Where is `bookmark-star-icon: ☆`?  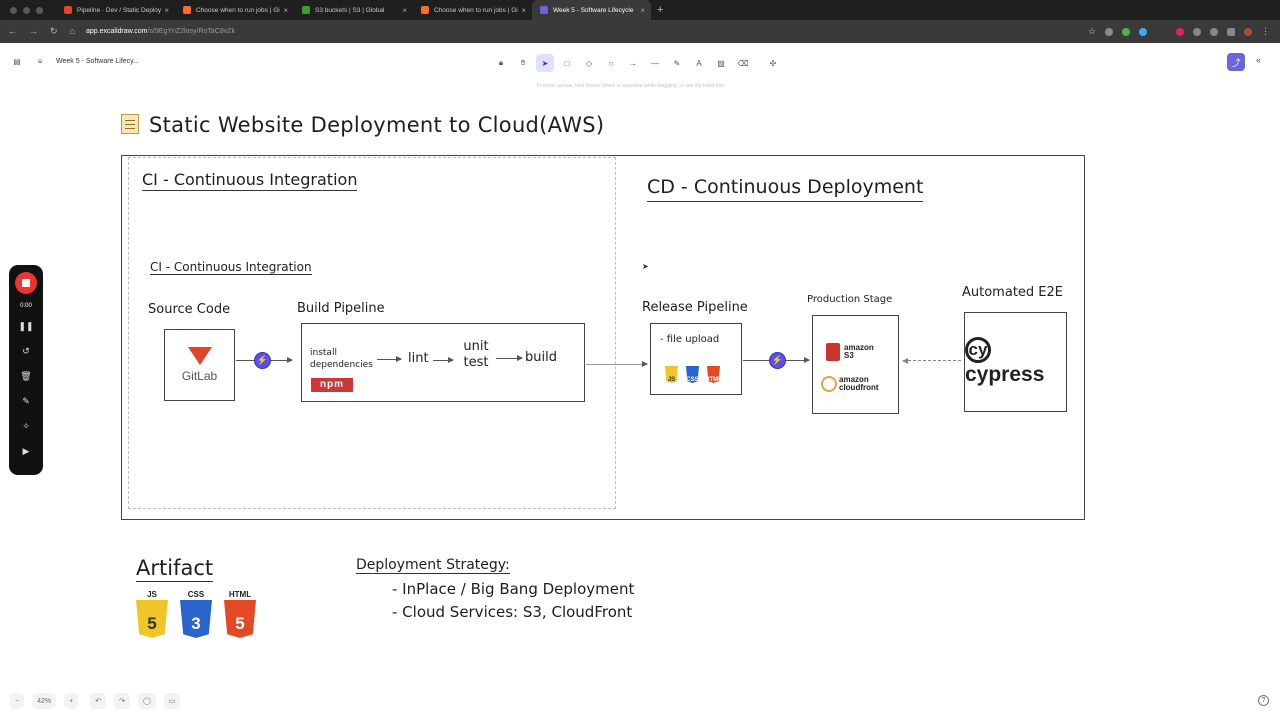 bookmark-star-icon: ☆ is located at coordinates (1092, 31).